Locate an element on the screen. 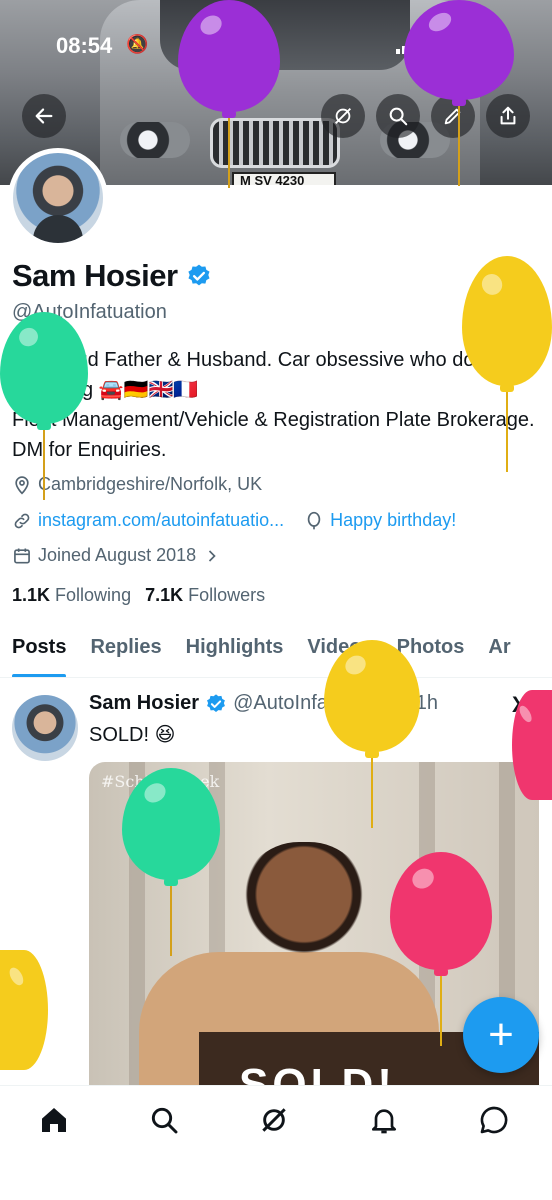 The height and width of the screenshot is (1200, 552). nav-home is located at coordinates (56, 1122).